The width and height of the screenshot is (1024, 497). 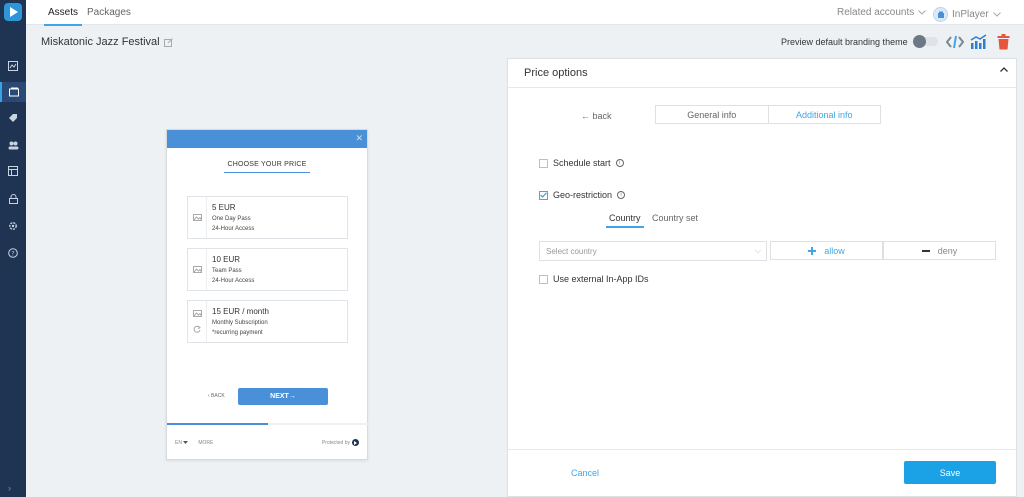 What do you see at coordinates (100, 42) in the screenshot?
I see `asset-title-text: Miskatonic Jazz Festival` at bounding box center [100, 42].